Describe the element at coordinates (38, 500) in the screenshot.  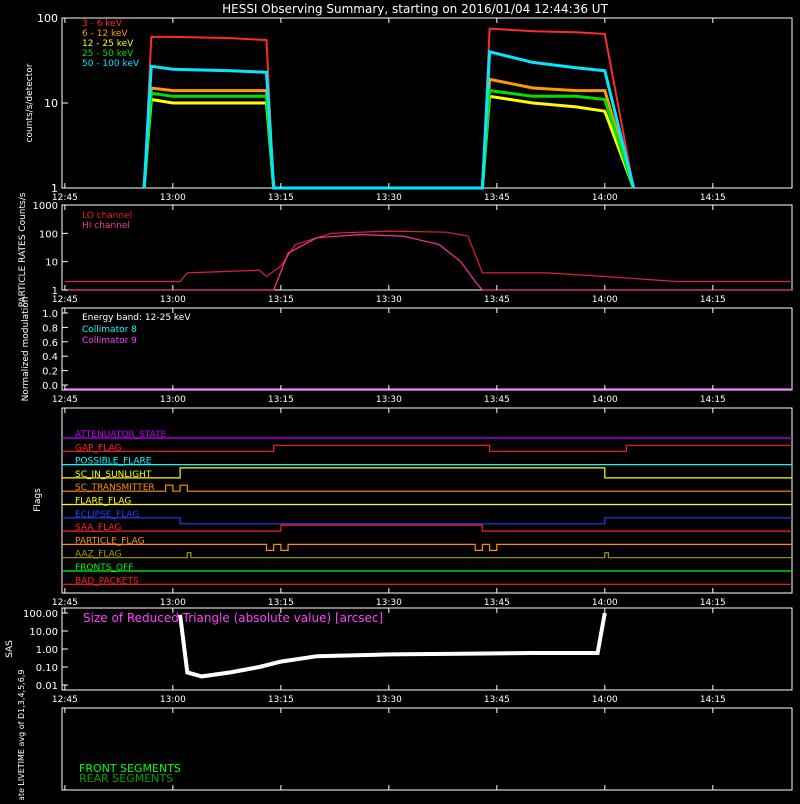
I see `panel-flags-ylabel: Flags` at that location.